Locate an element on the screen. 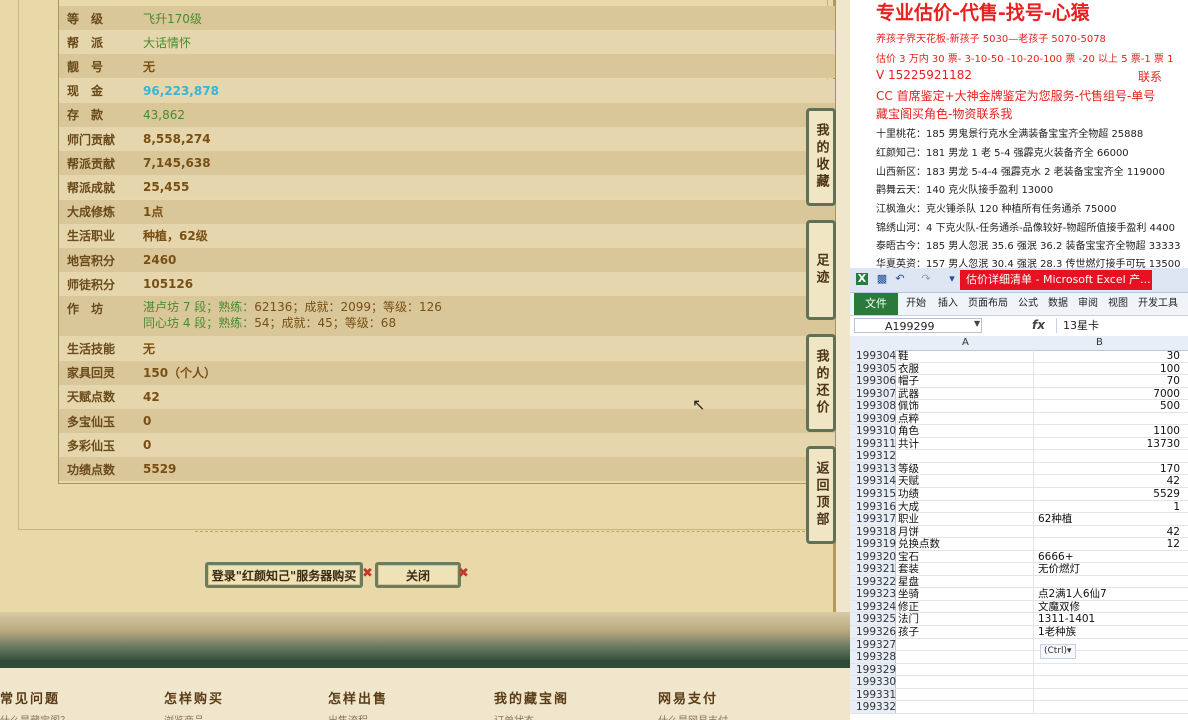  cell-b: 无价燃灯 is located at coordinates (1109, 569).